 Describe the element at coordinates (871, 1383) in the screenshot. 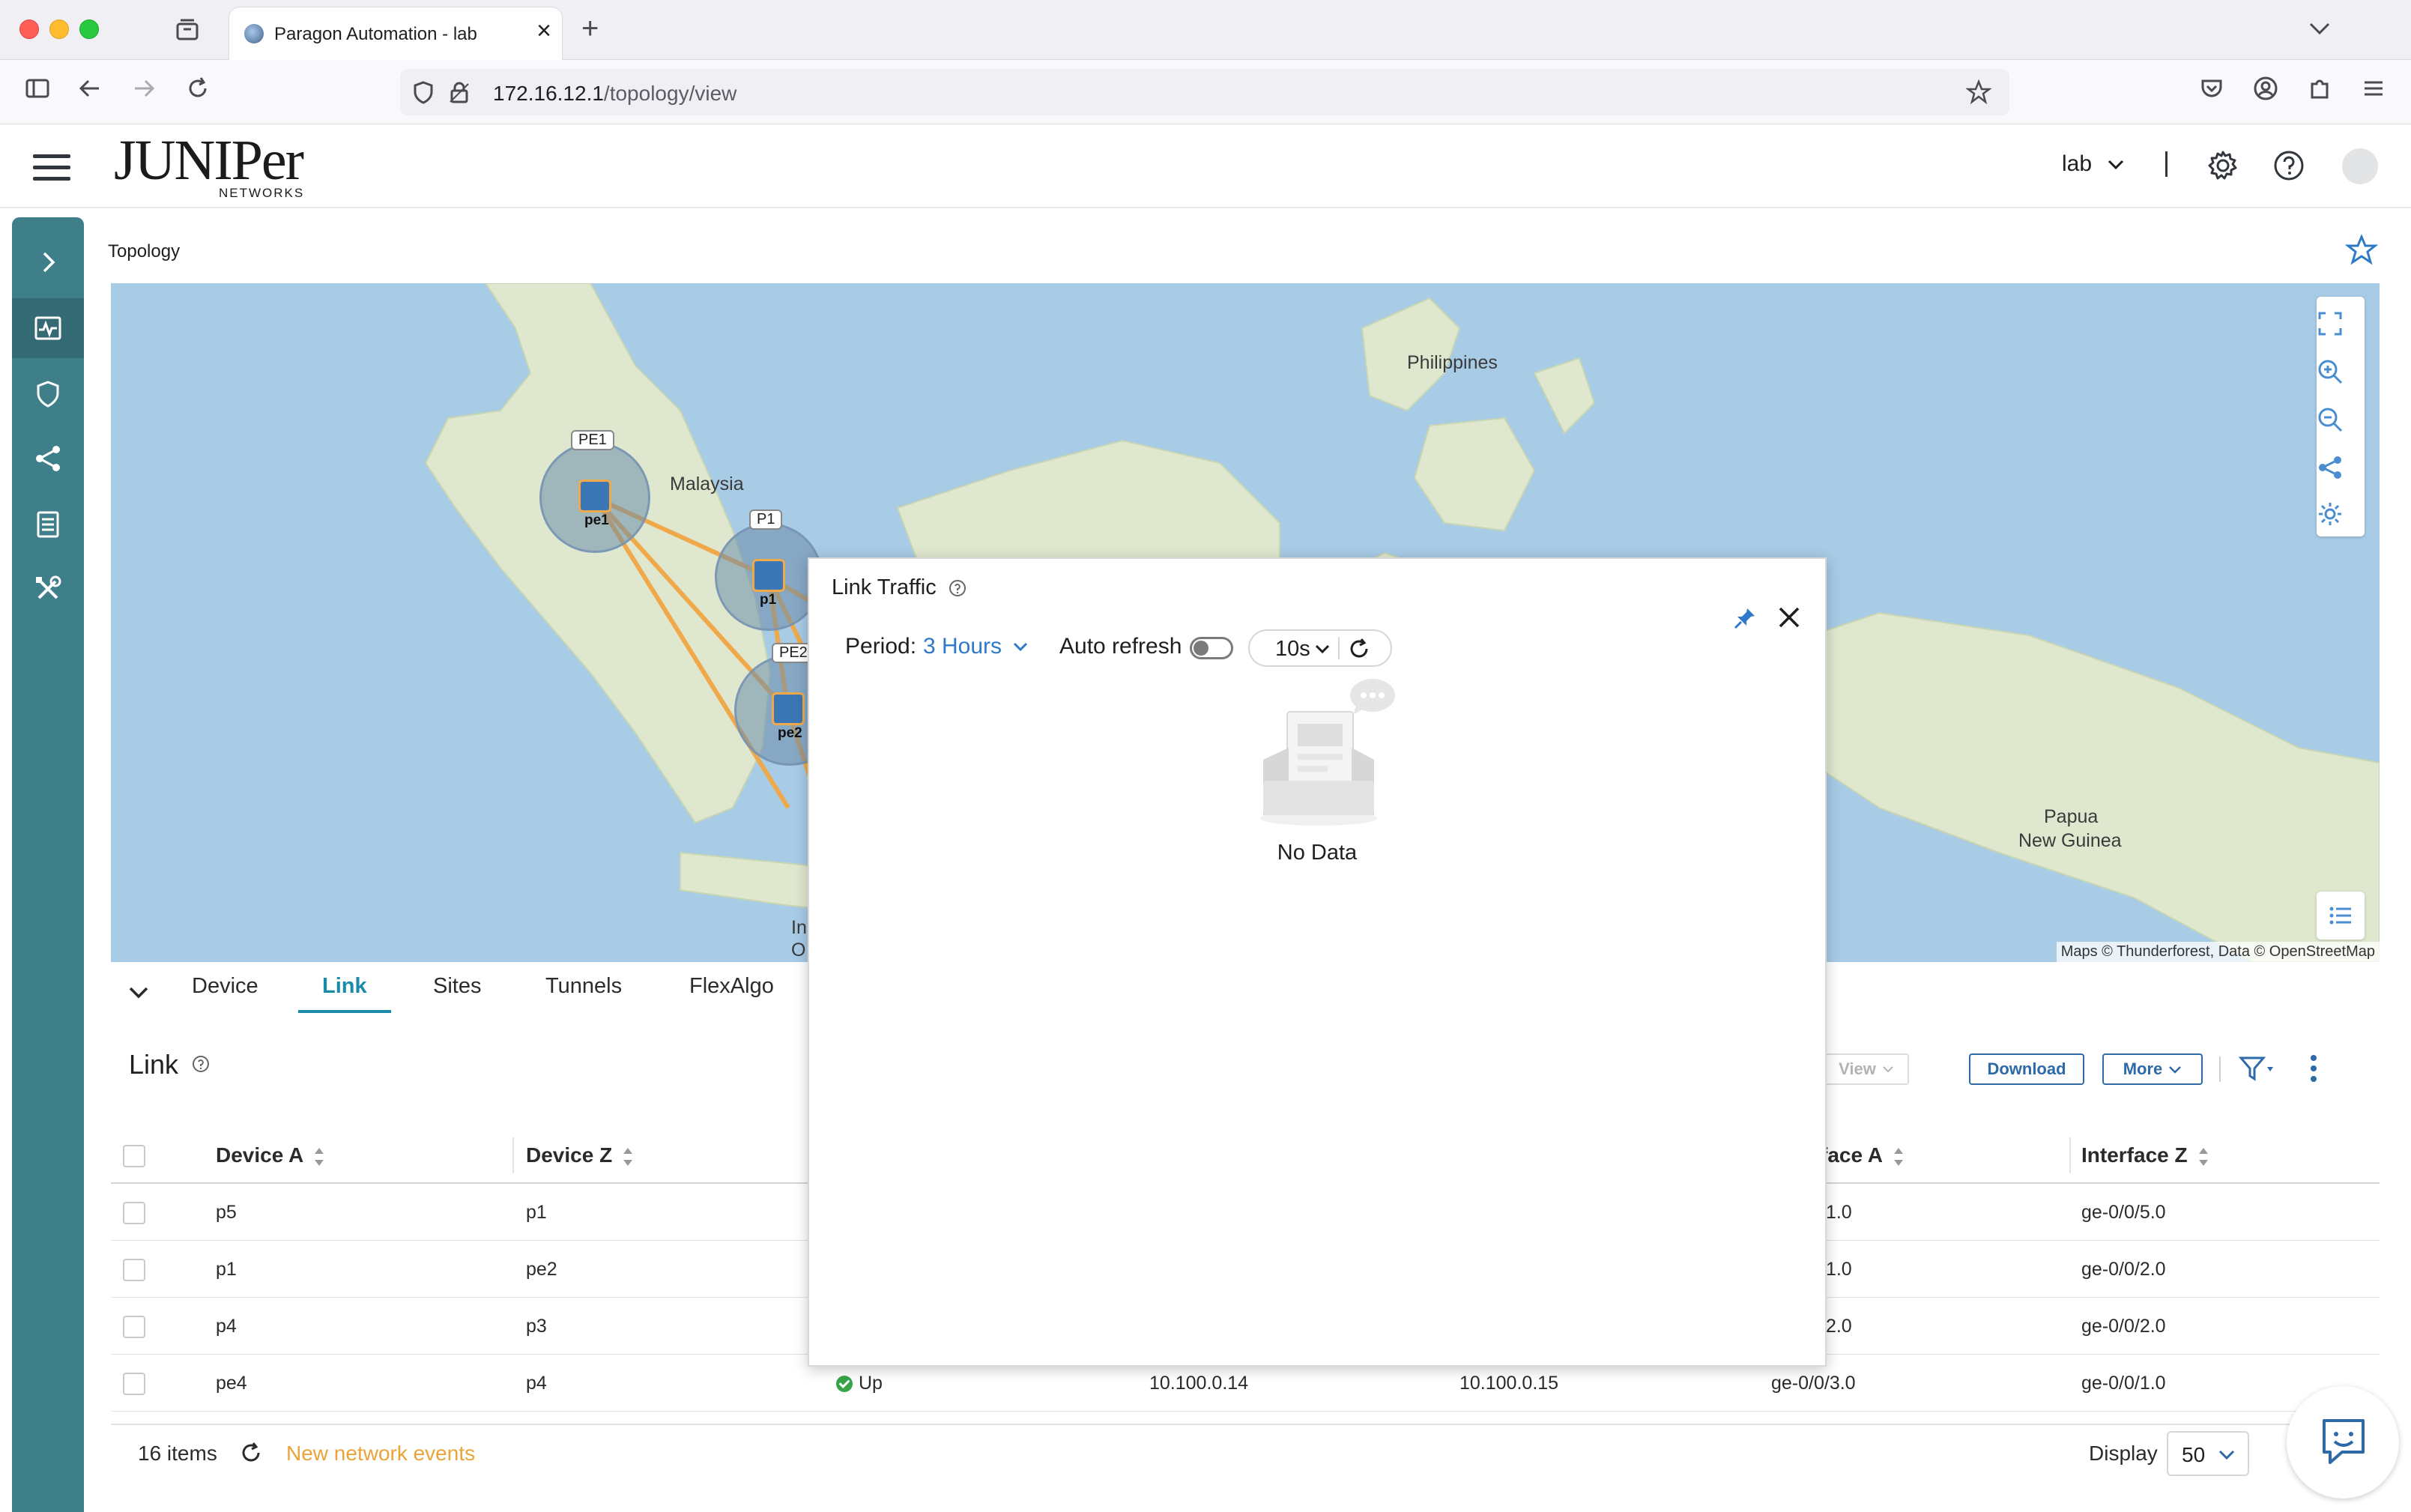

I see `status-label: Up` at that location.